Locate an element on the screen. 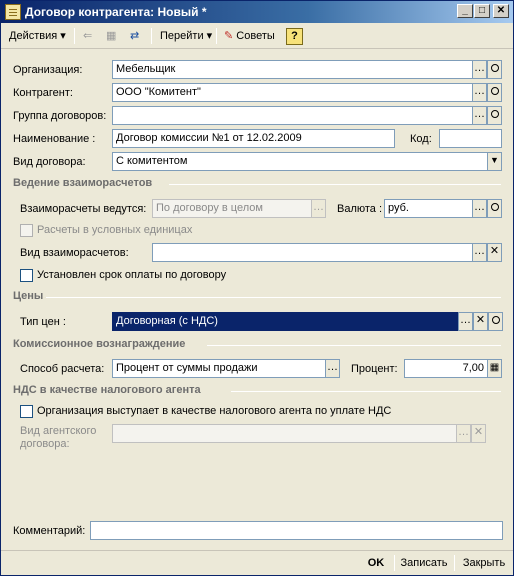 This screenshot has height=576, width=514. group-input is located at coordinates (292, 115).